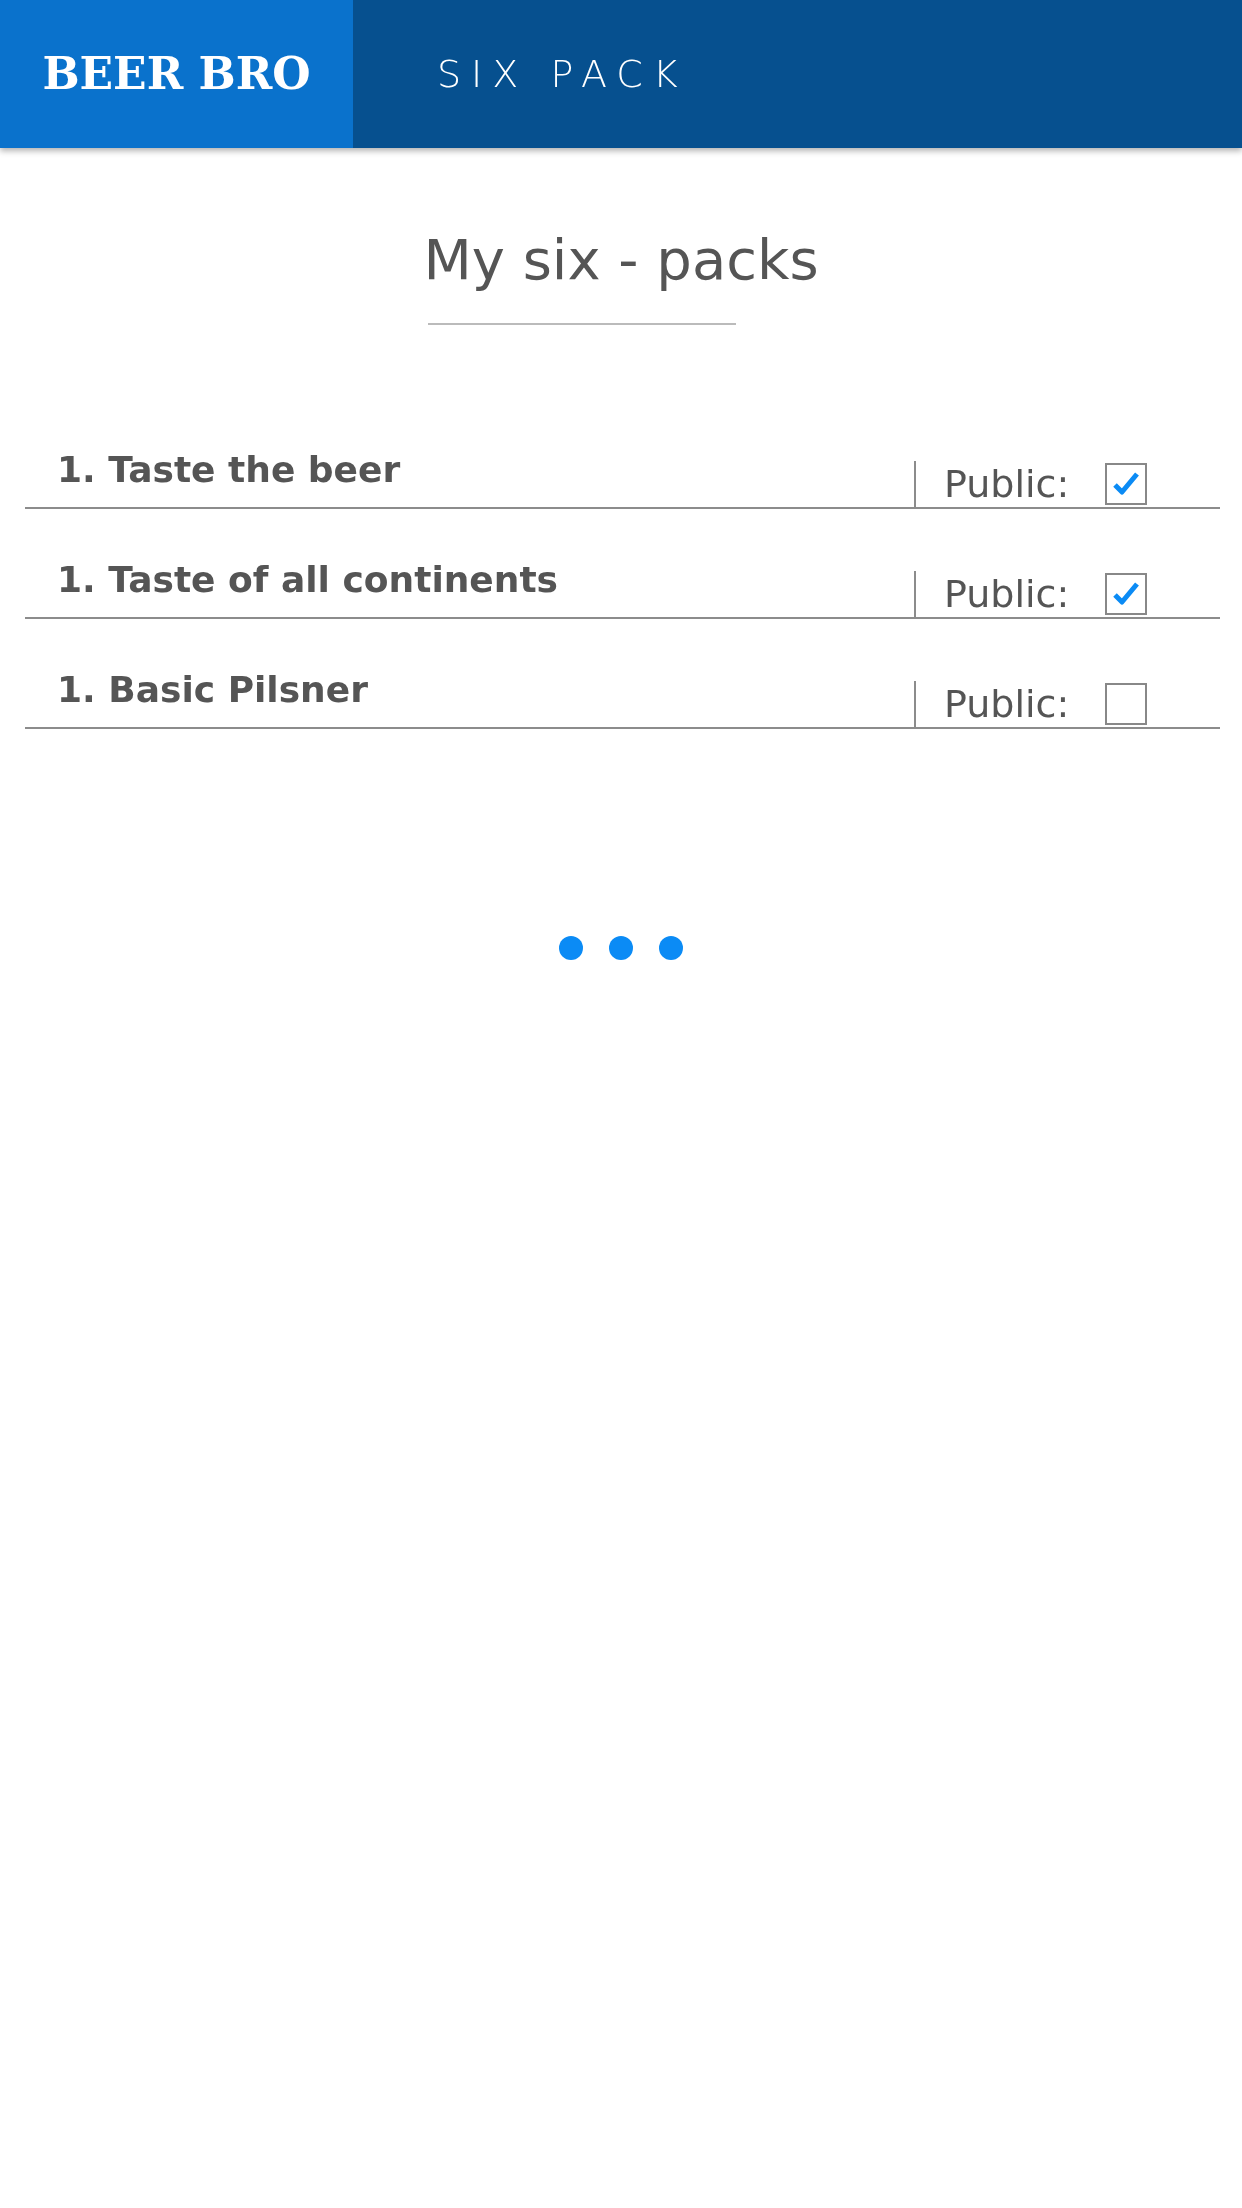  Describe the element at coordinates (621, 948) in the screenshot. I see `loading-dots-icon` at that location.